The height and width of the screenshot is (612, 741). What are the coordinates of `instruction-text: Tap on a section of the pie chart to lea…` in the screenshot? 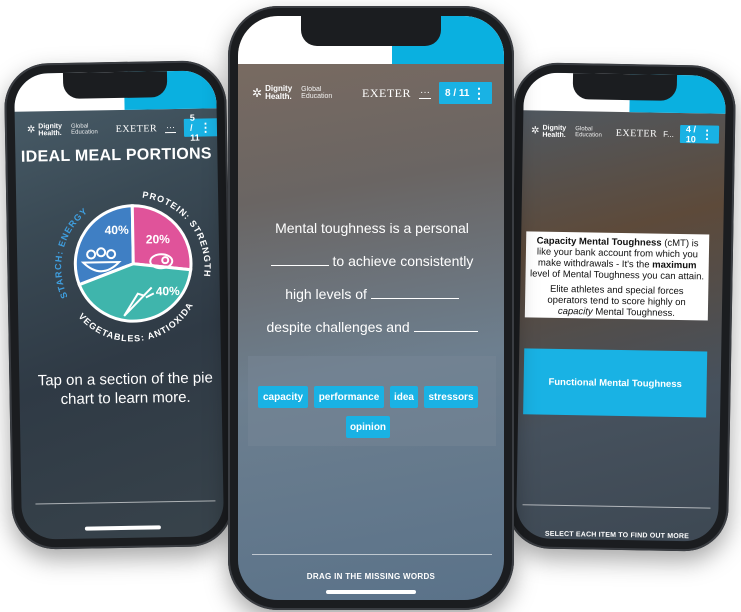 It's located at (125, 389).